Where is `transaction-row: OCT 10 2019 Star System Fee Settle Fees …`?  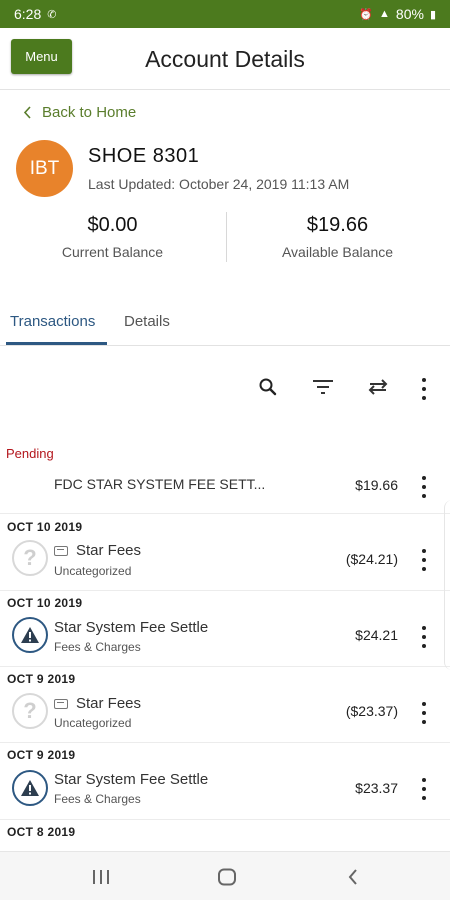
transaction-row: OCT 10 2019 Star System Fee Settle Fees … is located at coordinates (225, 629).